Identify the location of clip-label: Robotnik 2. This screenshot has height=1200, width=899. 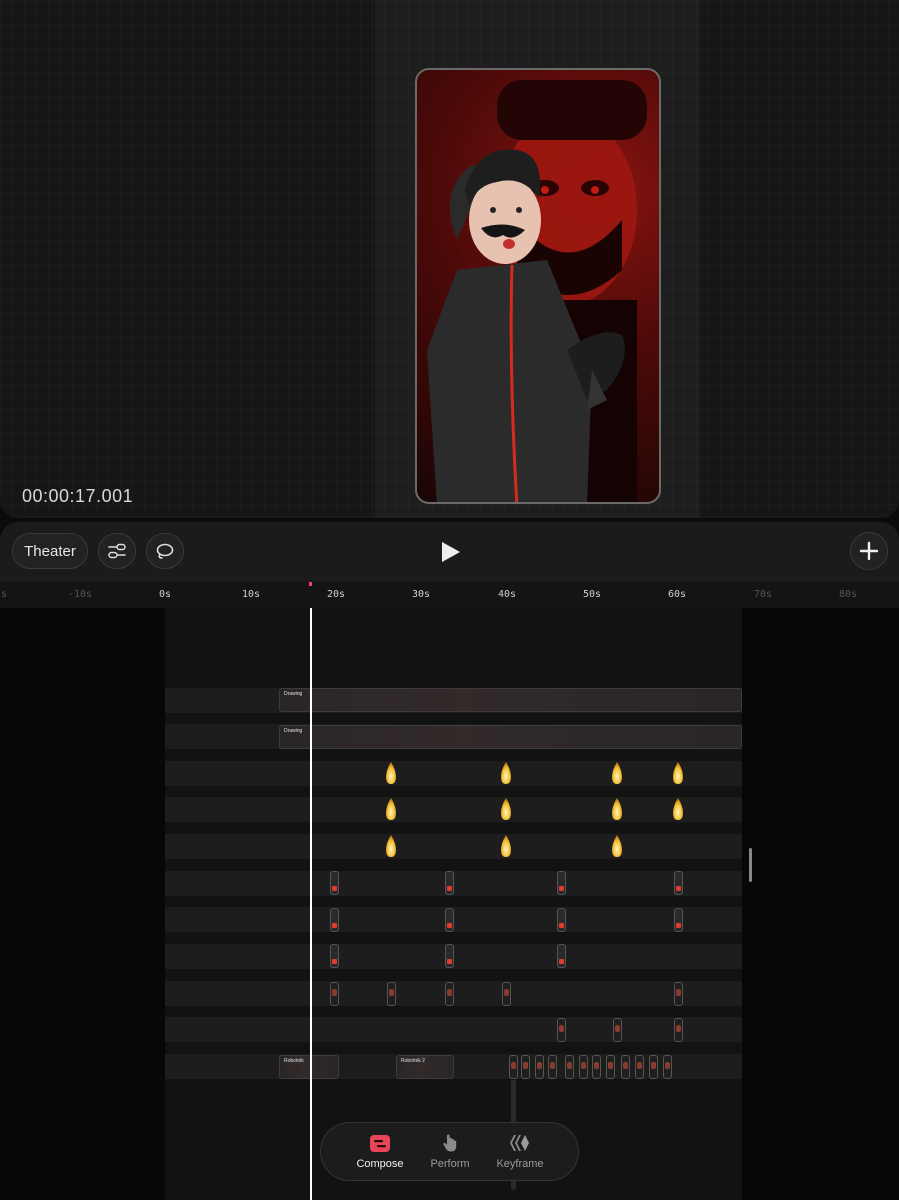
(413, 1061).